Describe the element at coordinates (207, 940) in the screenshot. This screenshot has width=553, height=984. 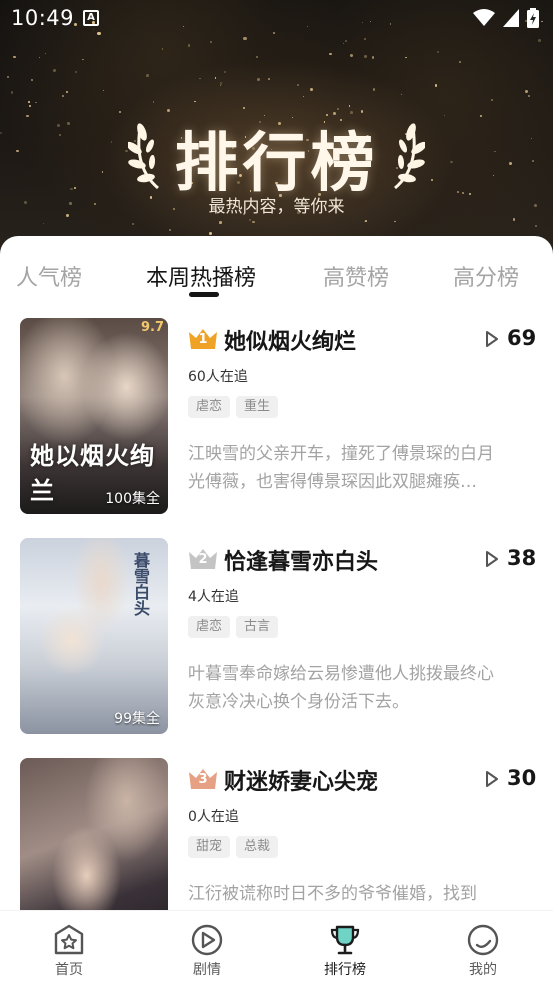
I see `play-circle-icon` at that location.